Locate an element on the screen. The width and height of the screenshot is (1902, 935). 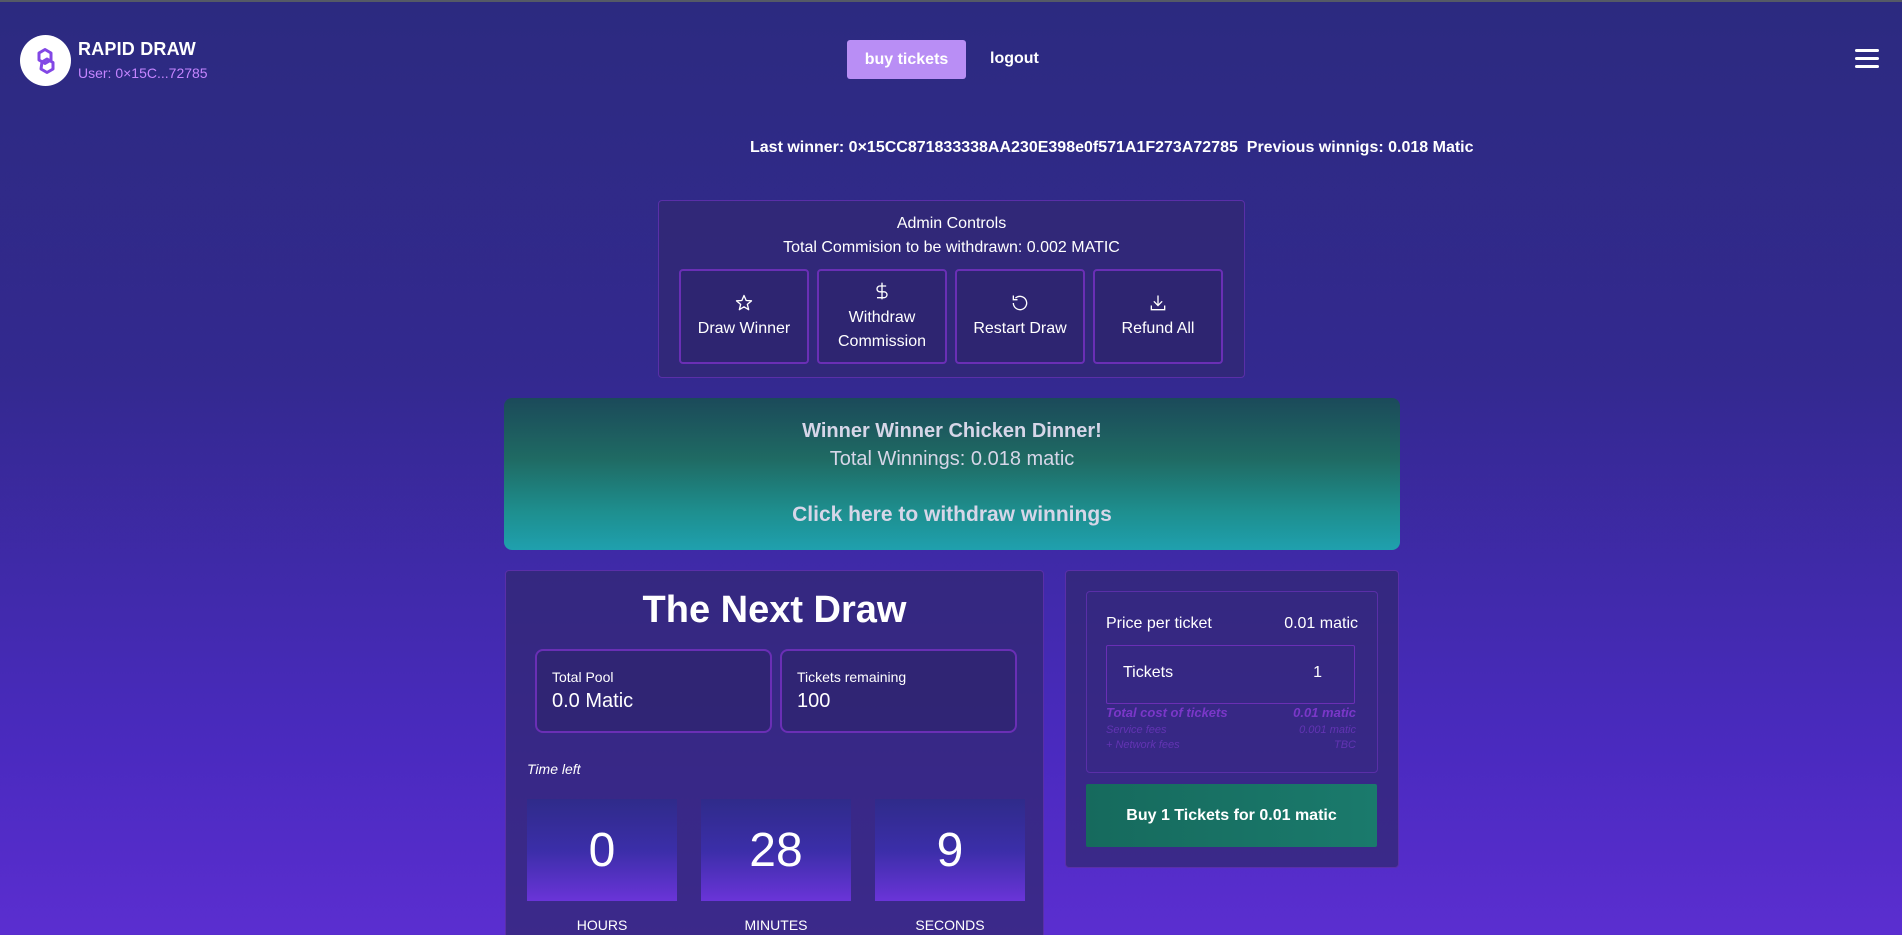
hours-countdown: 0 is located at coordinates (602, 850).